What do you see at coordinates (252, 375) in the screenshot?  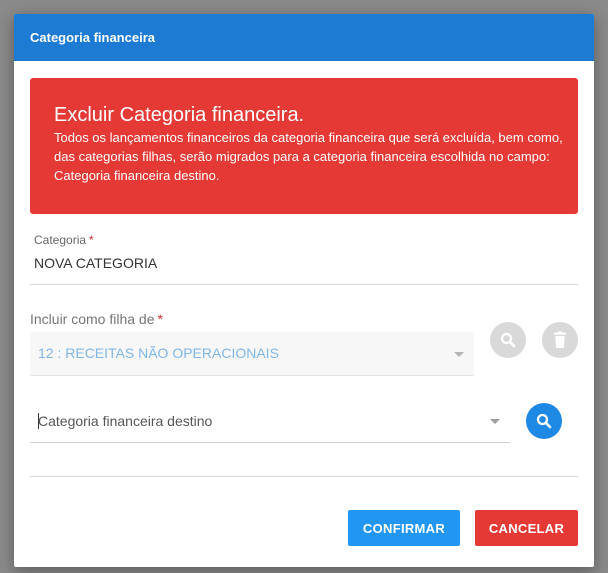 I see `filha-underline` at bounding box center [252, 375].